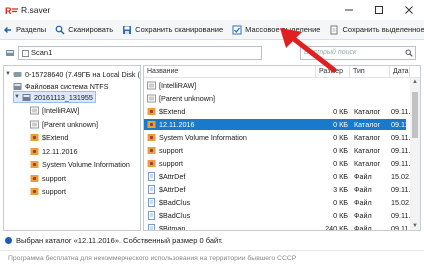 This screenshot has width=424, height=271. I want to click on filesystem-icon, so click(17, 86).